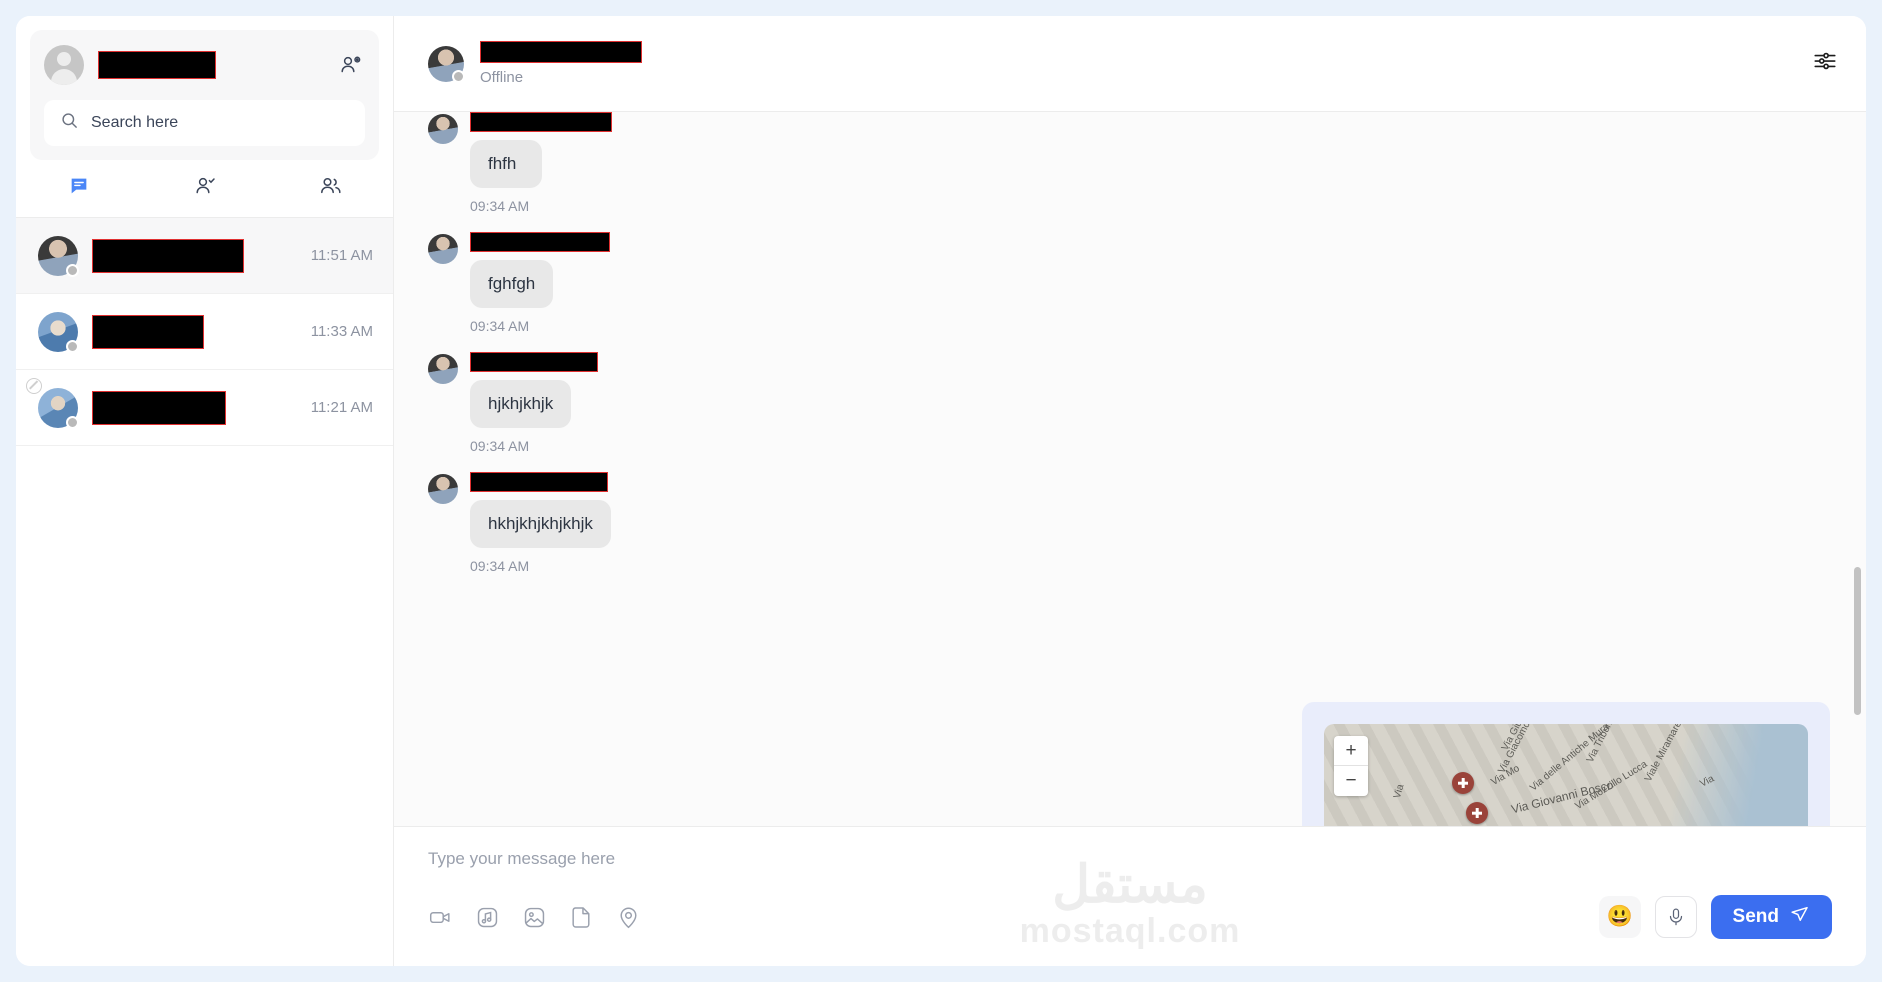  What do you see at coordinates (1130, 163) in the screenshot?
I see `message-item: fhfh 09:34 AM` at bounding box center [1130, 163].